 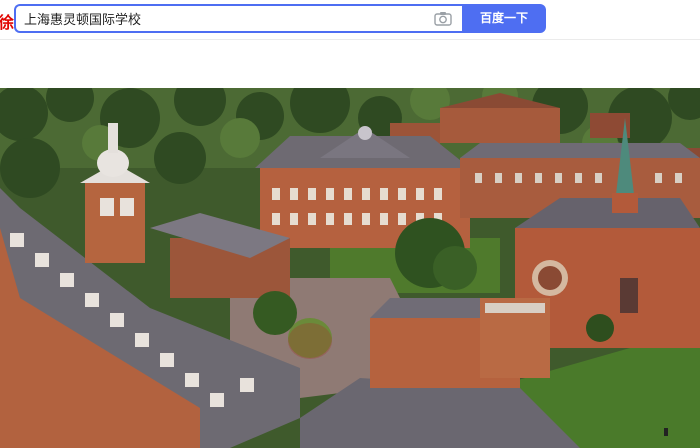 What do you see at coordinates (224, 18) in the screenshot?
I see `search-input` at bounding box center [224, 18].